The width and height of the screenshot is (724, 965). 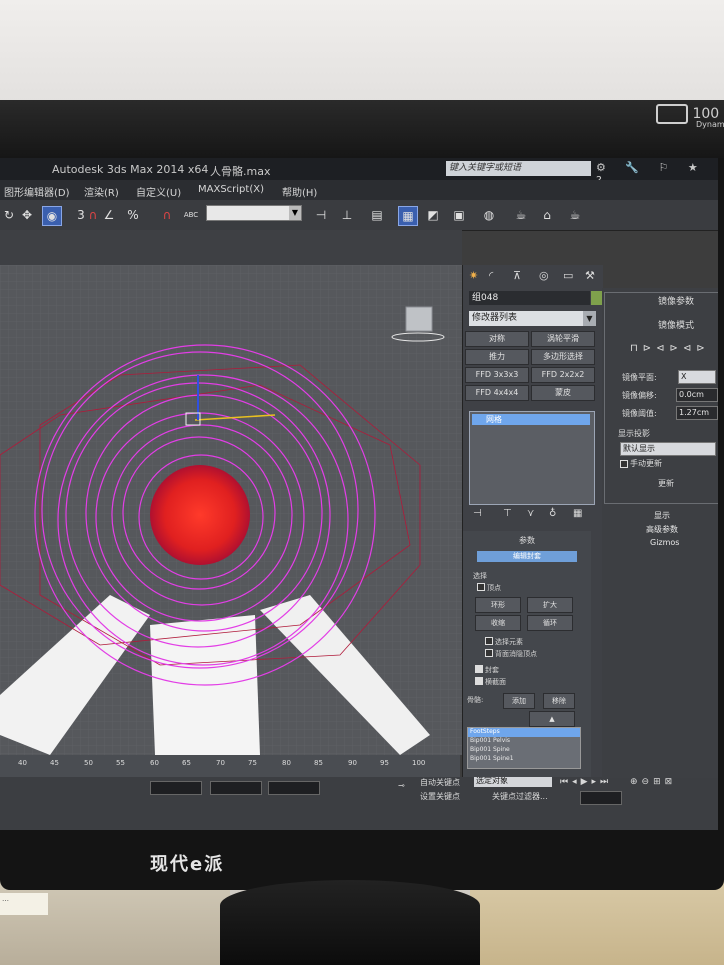 I want to click on spinner-snap-icon: ∩, so click(x=167, y=215).